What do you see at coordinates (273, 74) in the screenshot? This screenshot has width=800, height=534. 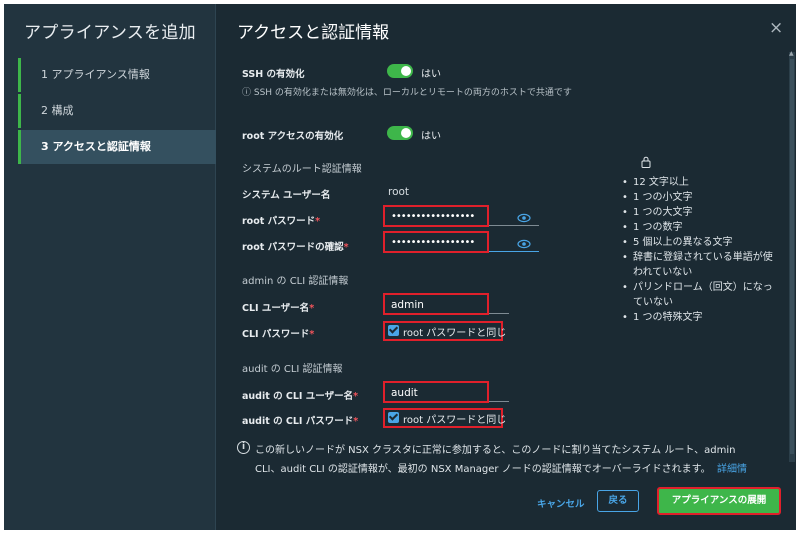 I see `ssh-label: SSH の有効化` at bounding box center [273, 74].